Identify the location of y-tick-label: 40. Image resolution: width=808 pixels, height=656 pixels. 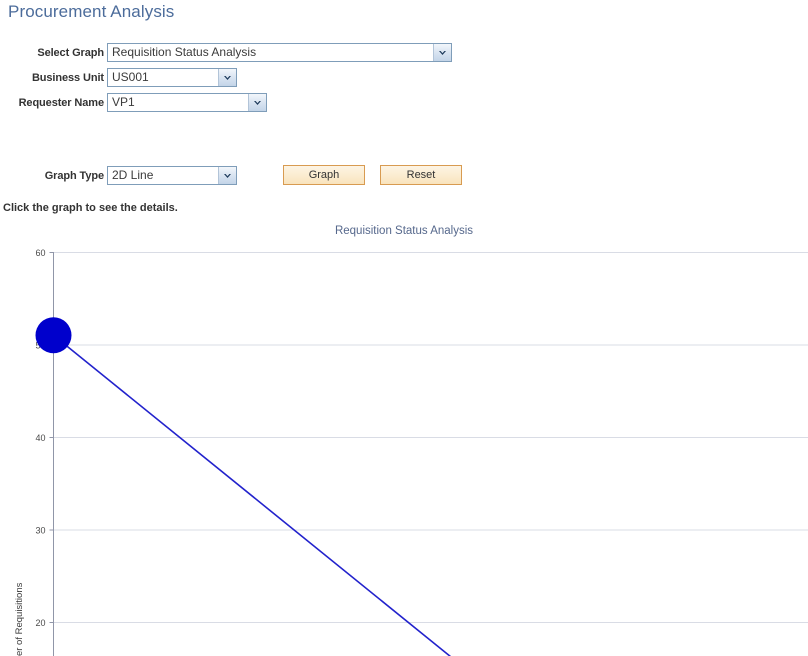
(40, 438).